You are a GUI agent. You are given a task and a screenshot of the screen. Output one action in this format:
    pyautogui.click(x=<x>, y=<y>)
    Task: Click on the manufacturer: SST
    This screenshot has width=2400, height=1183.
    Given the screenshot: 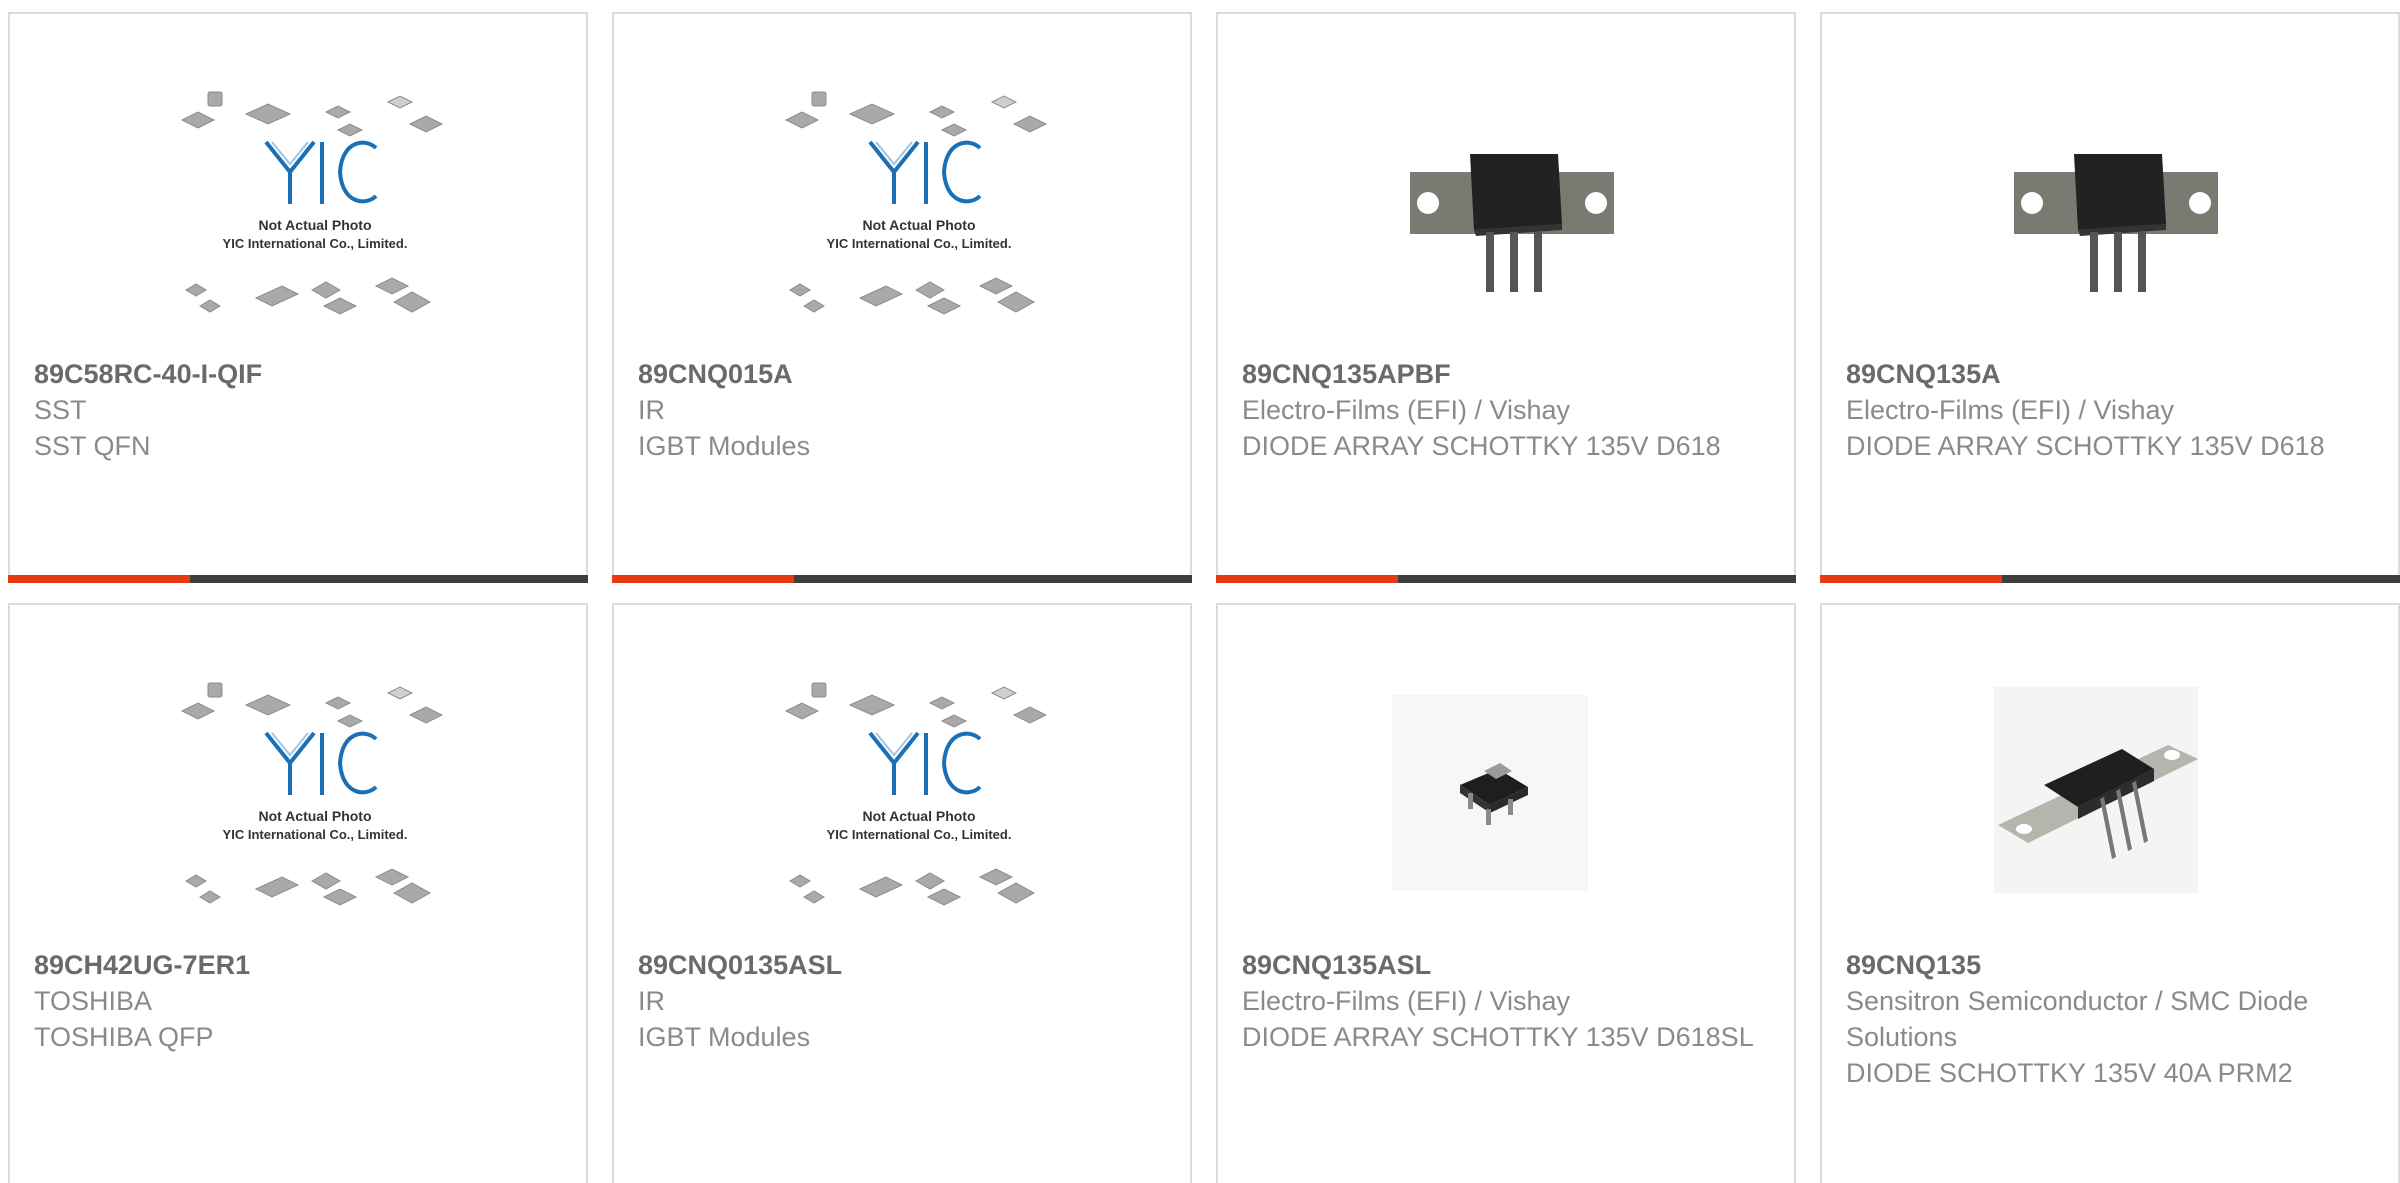 What is the action you would take?
    pyautogui.click(x=60, y=410)
    